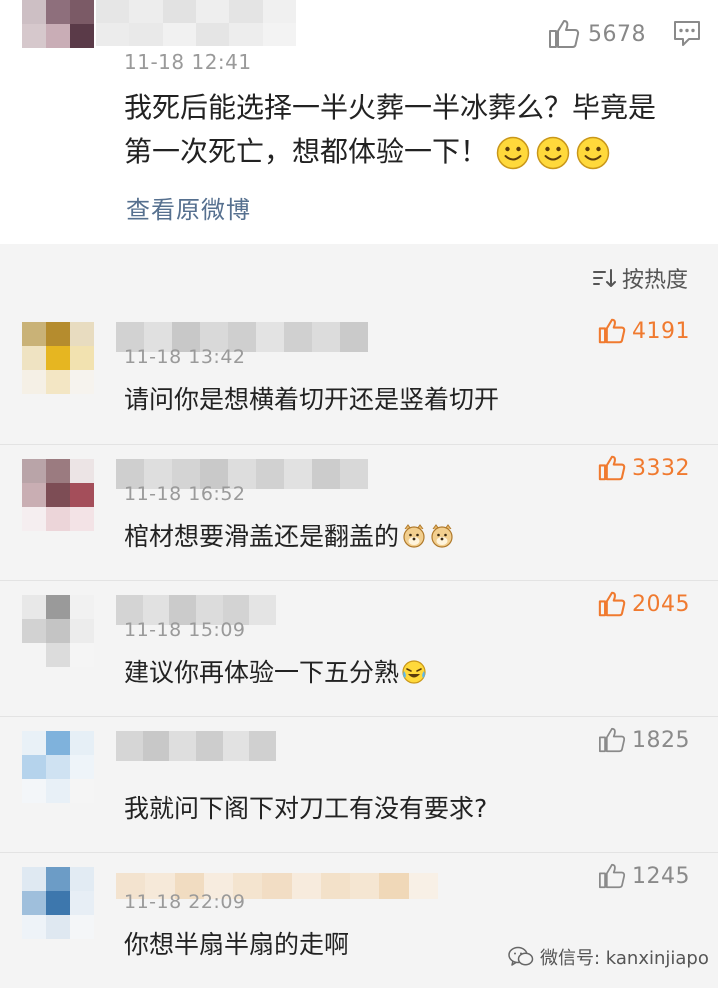 This screenshot has height=988, width=718. I want to click on comment-like-button: 1825, so click(644, 740).